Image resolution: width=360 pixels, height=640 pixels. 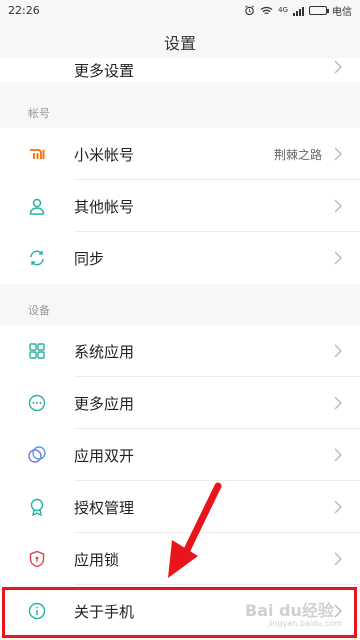 I want to click on person-icon, so click(x=37, y=206).